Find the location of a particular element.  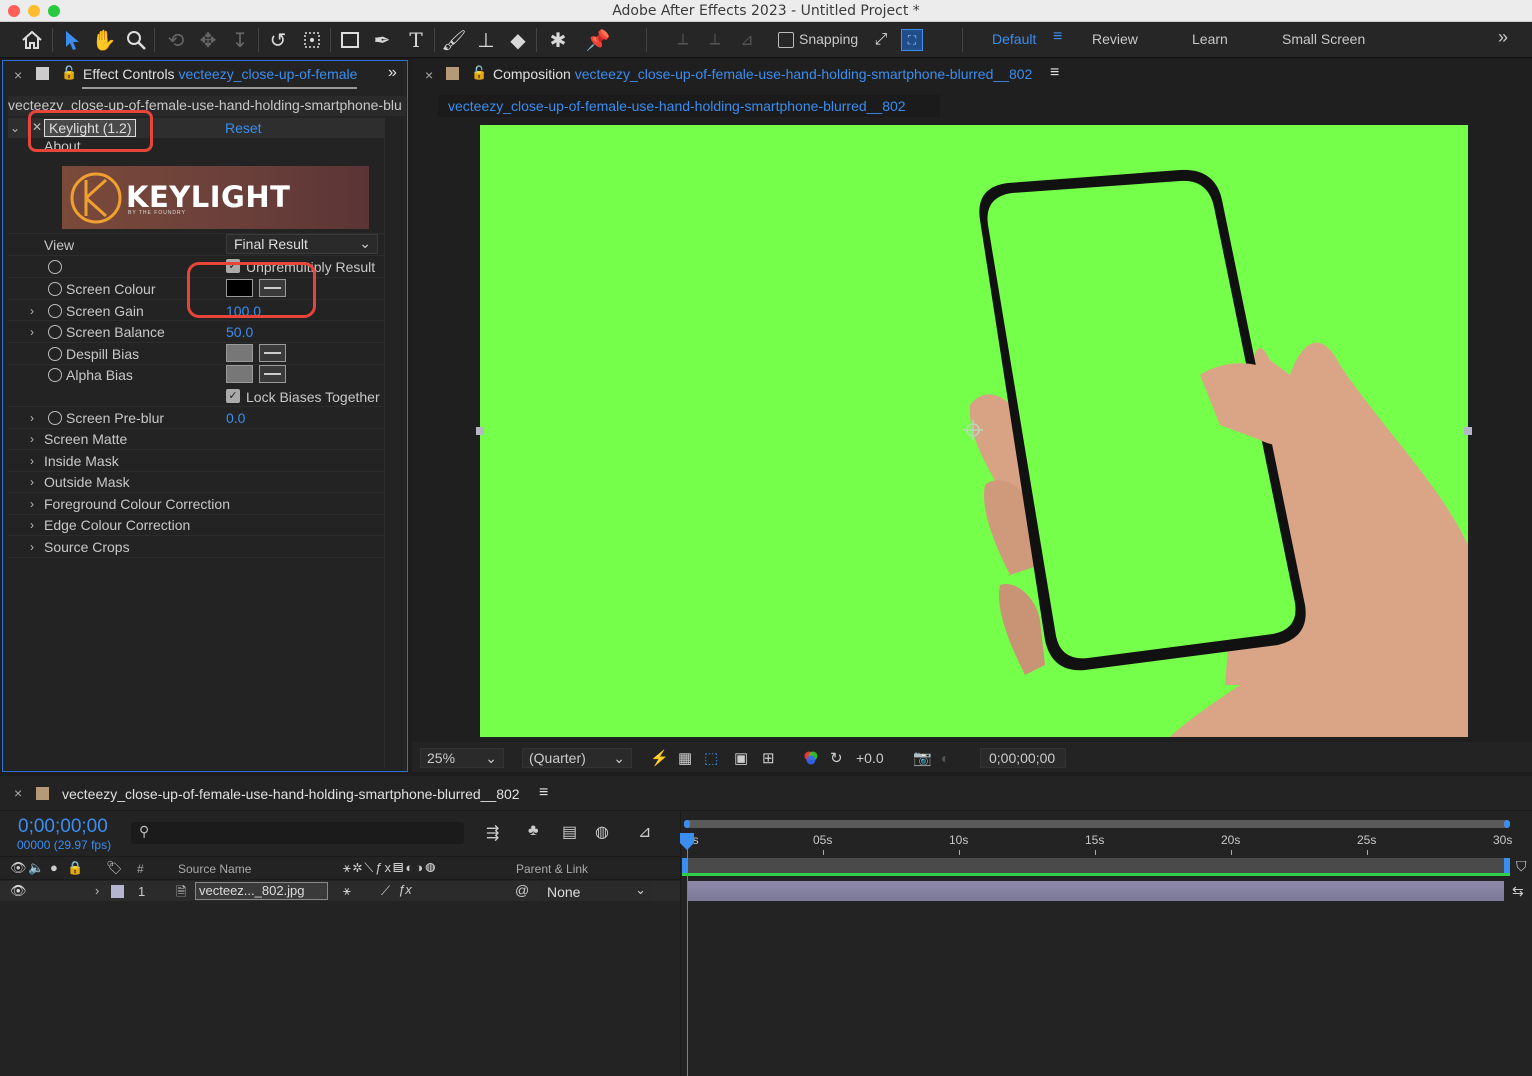

workspace-default: Default is located at coordinates (1014, 39).